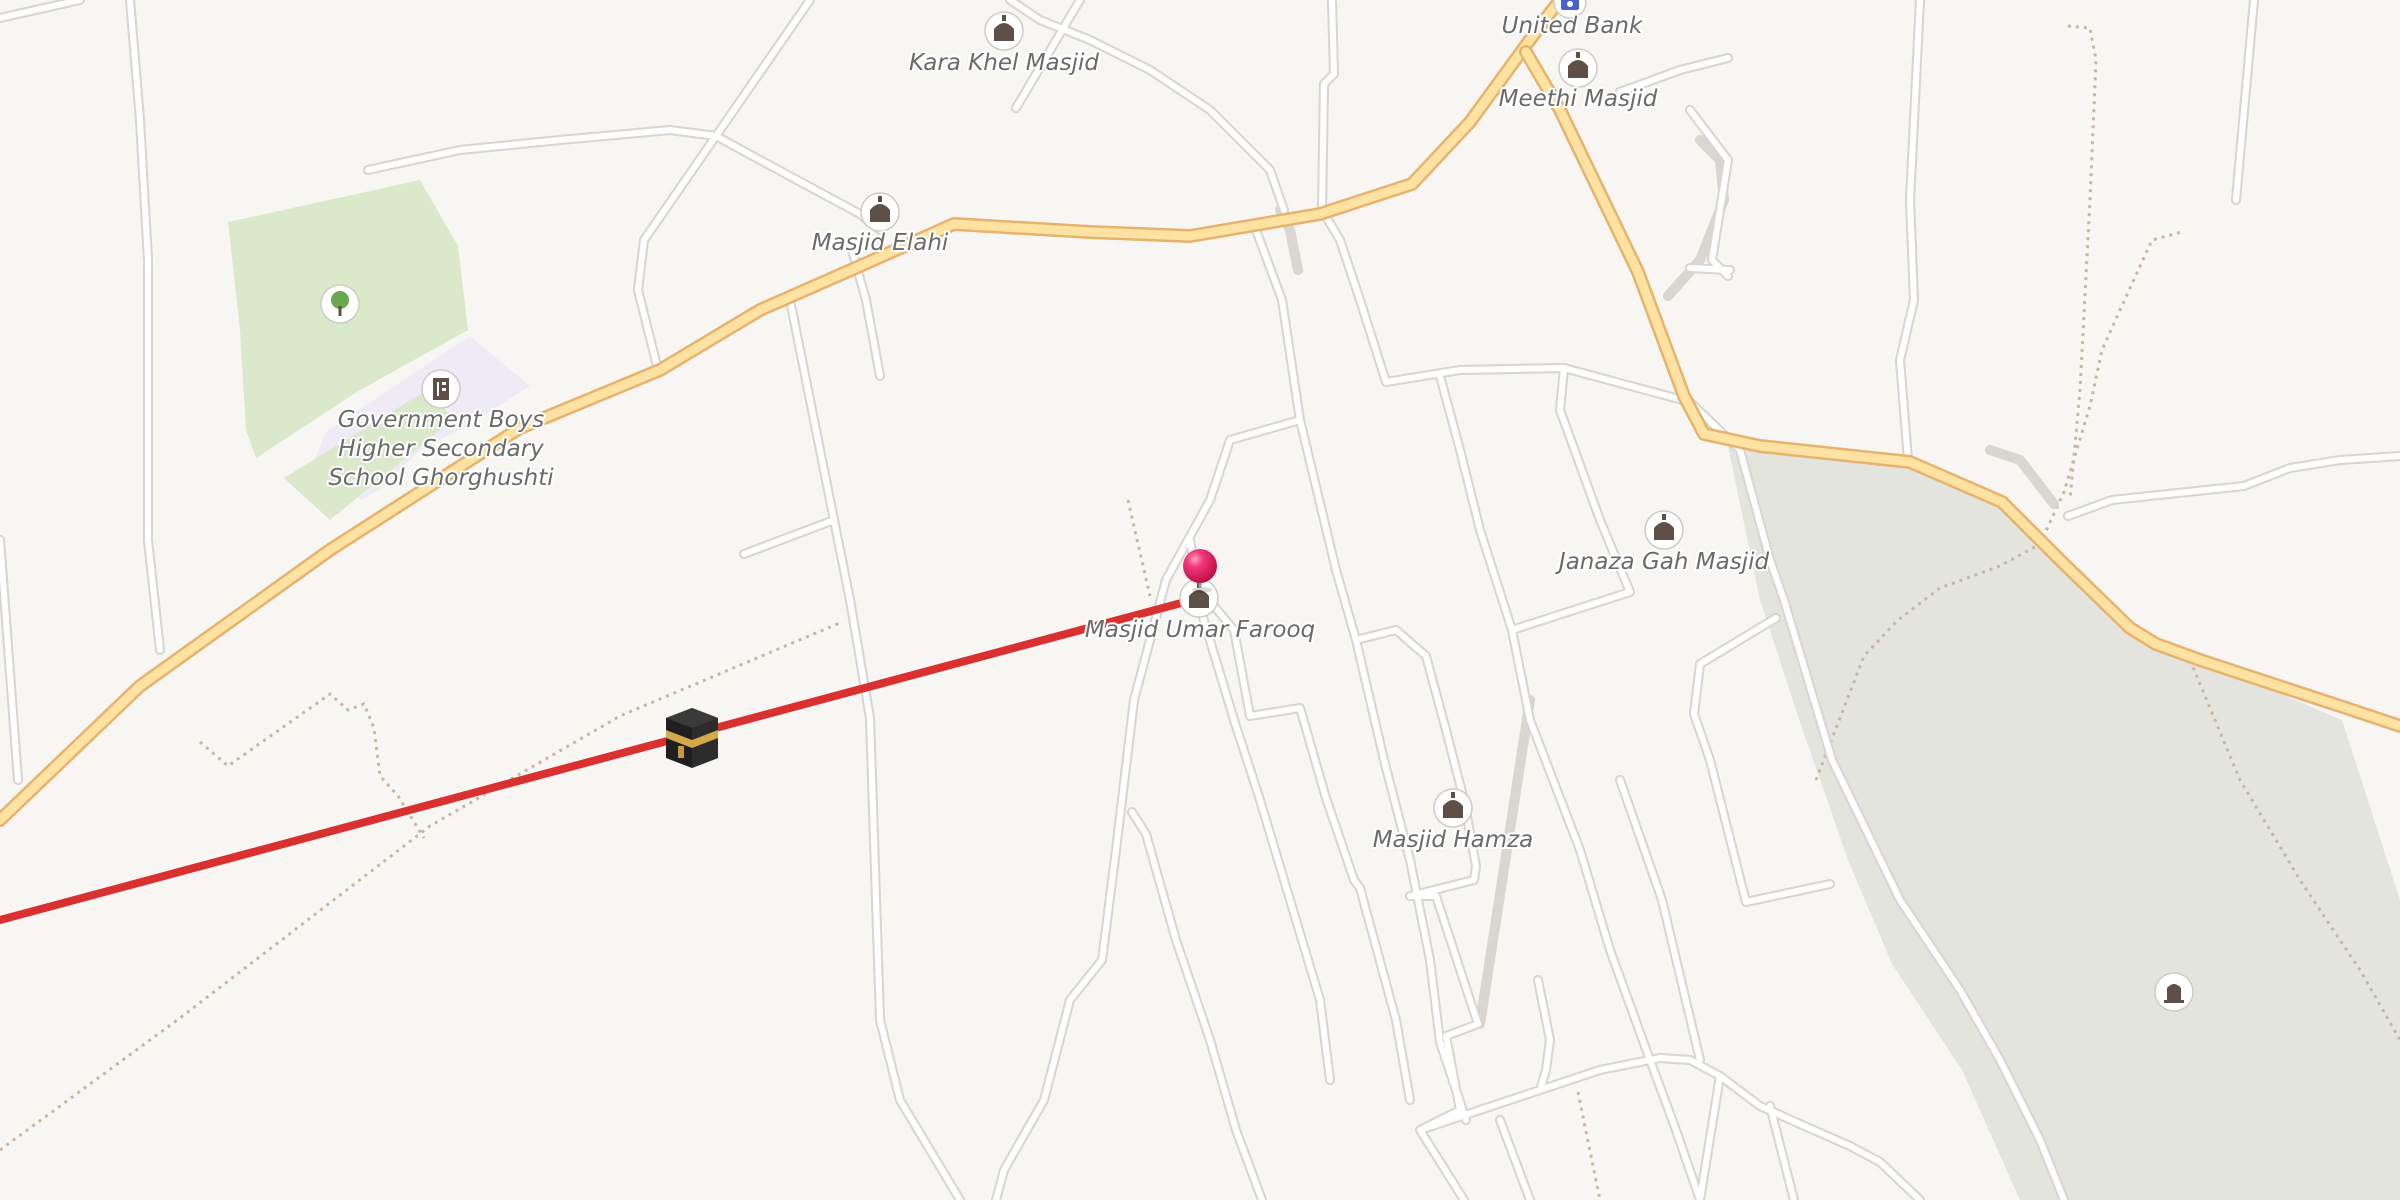 The image size is (2400, 1200). Describe the element at coordinates (1004, 63) in the screenshot. I see `label-kara-khel-masjid: Kara Khel Masjid` at that location.